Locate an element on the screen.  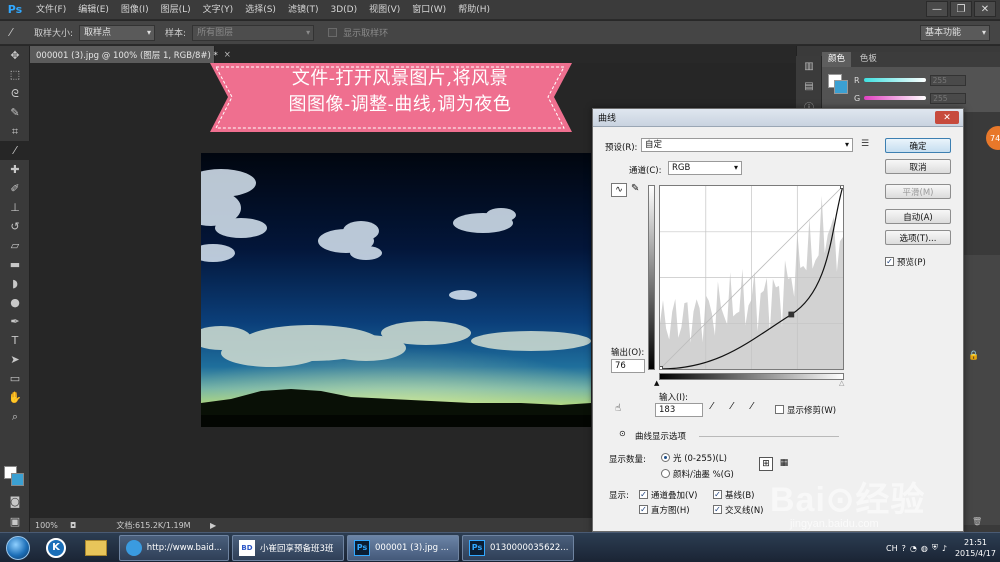
smooth-button: 平滑(M) is located at coordinates (918, 191).